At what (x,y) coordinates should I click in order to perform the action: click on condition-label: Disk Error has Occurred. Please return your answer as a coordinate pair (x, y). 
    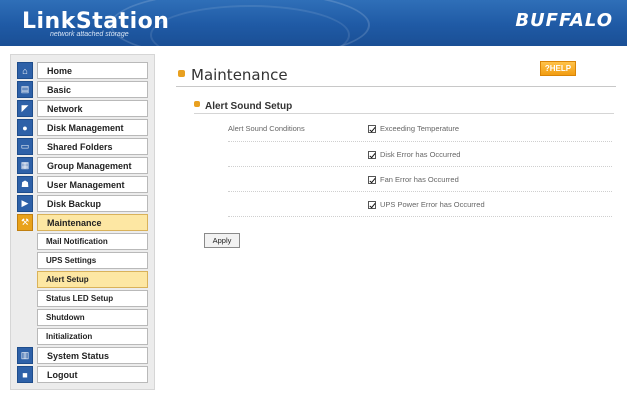
    Looking at the image, I should click on (420, 154).